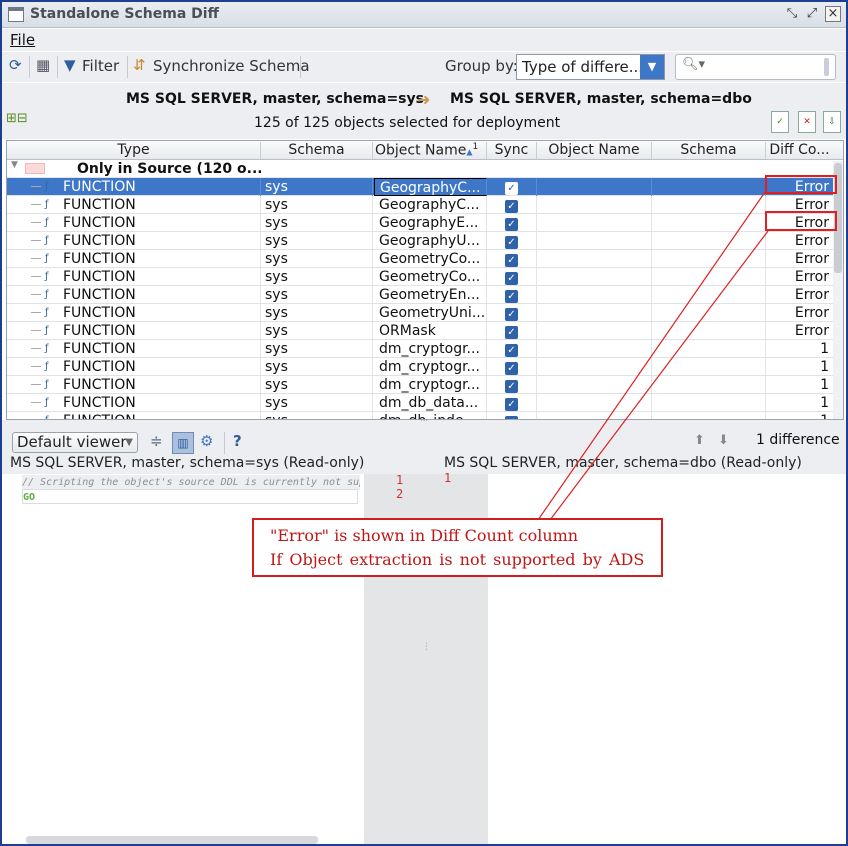 Image resolution: width=848 pixels, height=846 pixels. Describe the element at coordinates (156, 441) in the screenshot. I see `collapse-lines-icon: ≑` at that location.